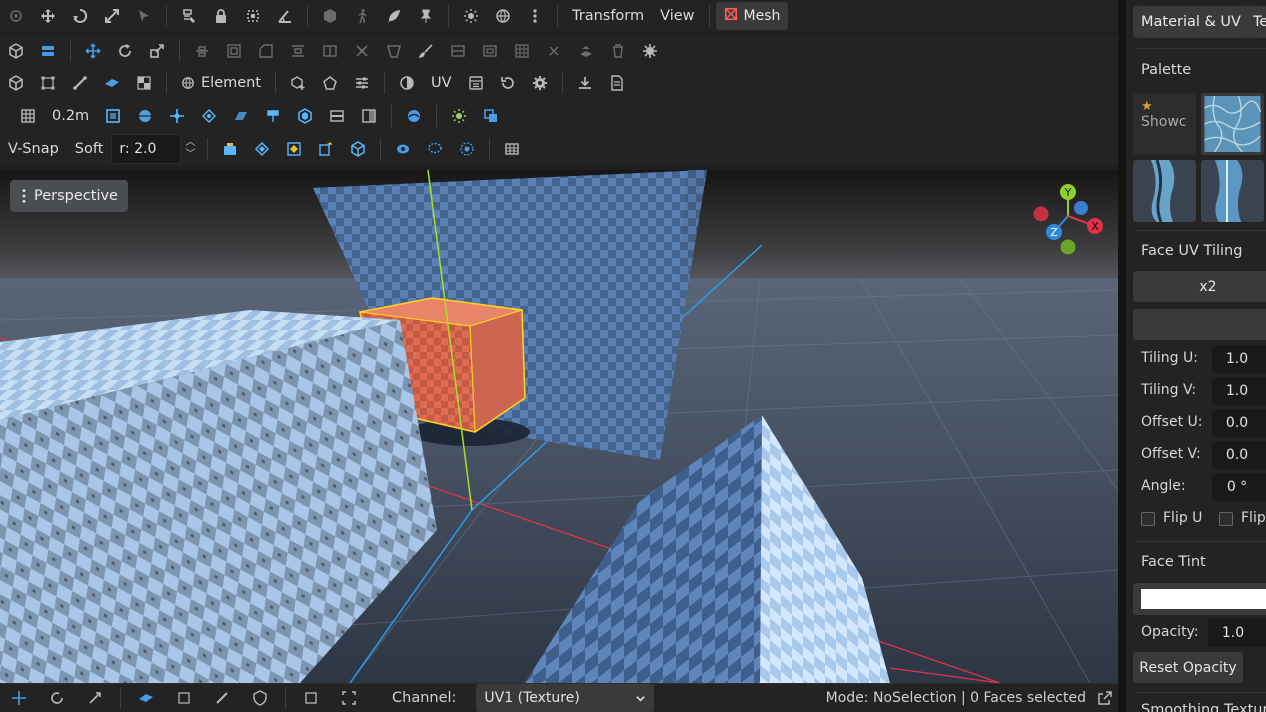 This screenshot has width=1266, height=712. What do you see at coordinates (617, 83) in the screenshot?
I see `file-icon` at bounding box center [617, 83].